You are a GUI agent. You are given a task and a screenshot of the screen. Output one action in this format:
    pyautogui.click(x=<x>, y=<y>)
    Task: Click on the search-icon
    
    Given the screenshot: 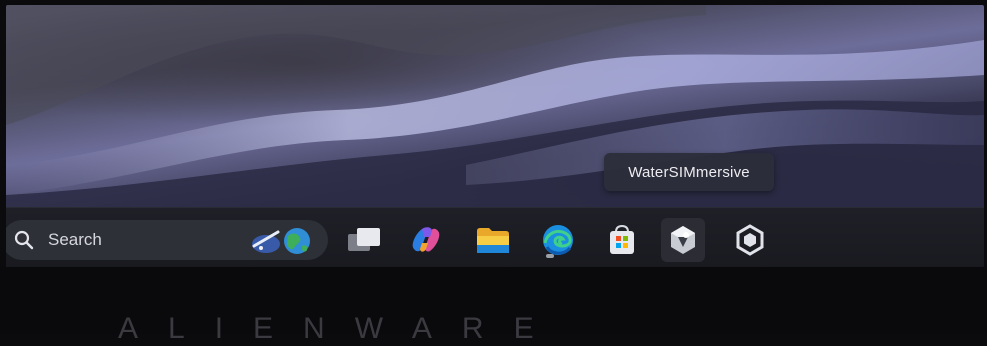 What is the action you would take?
    pyautogui.click(x=24, y=240)
    